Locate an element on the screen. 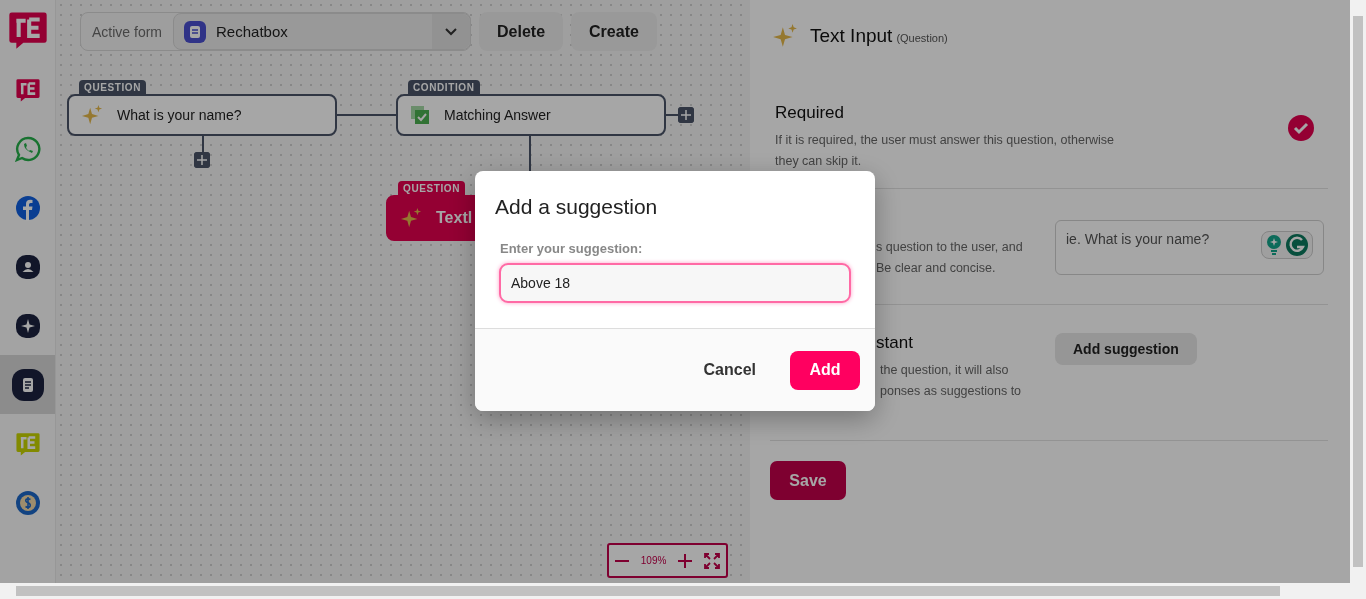 The height and width of the screenshot is (599, 1366). facebook-icon is located at coordinates (27, 207).